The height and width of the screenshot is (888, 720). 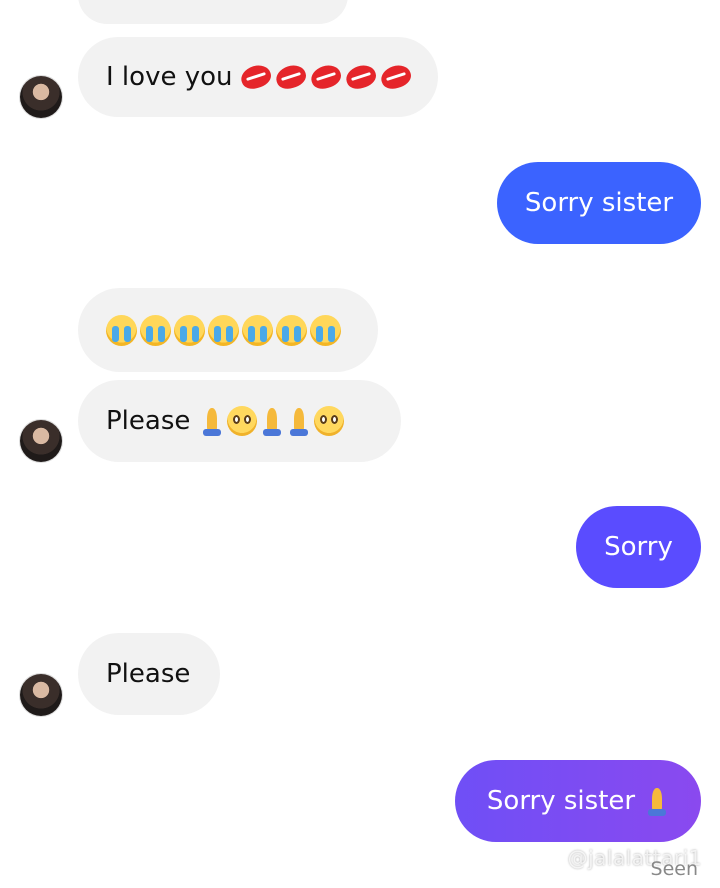 I want to click on message-bubble-outgoing: Sorry, so click(x=638, y=547).